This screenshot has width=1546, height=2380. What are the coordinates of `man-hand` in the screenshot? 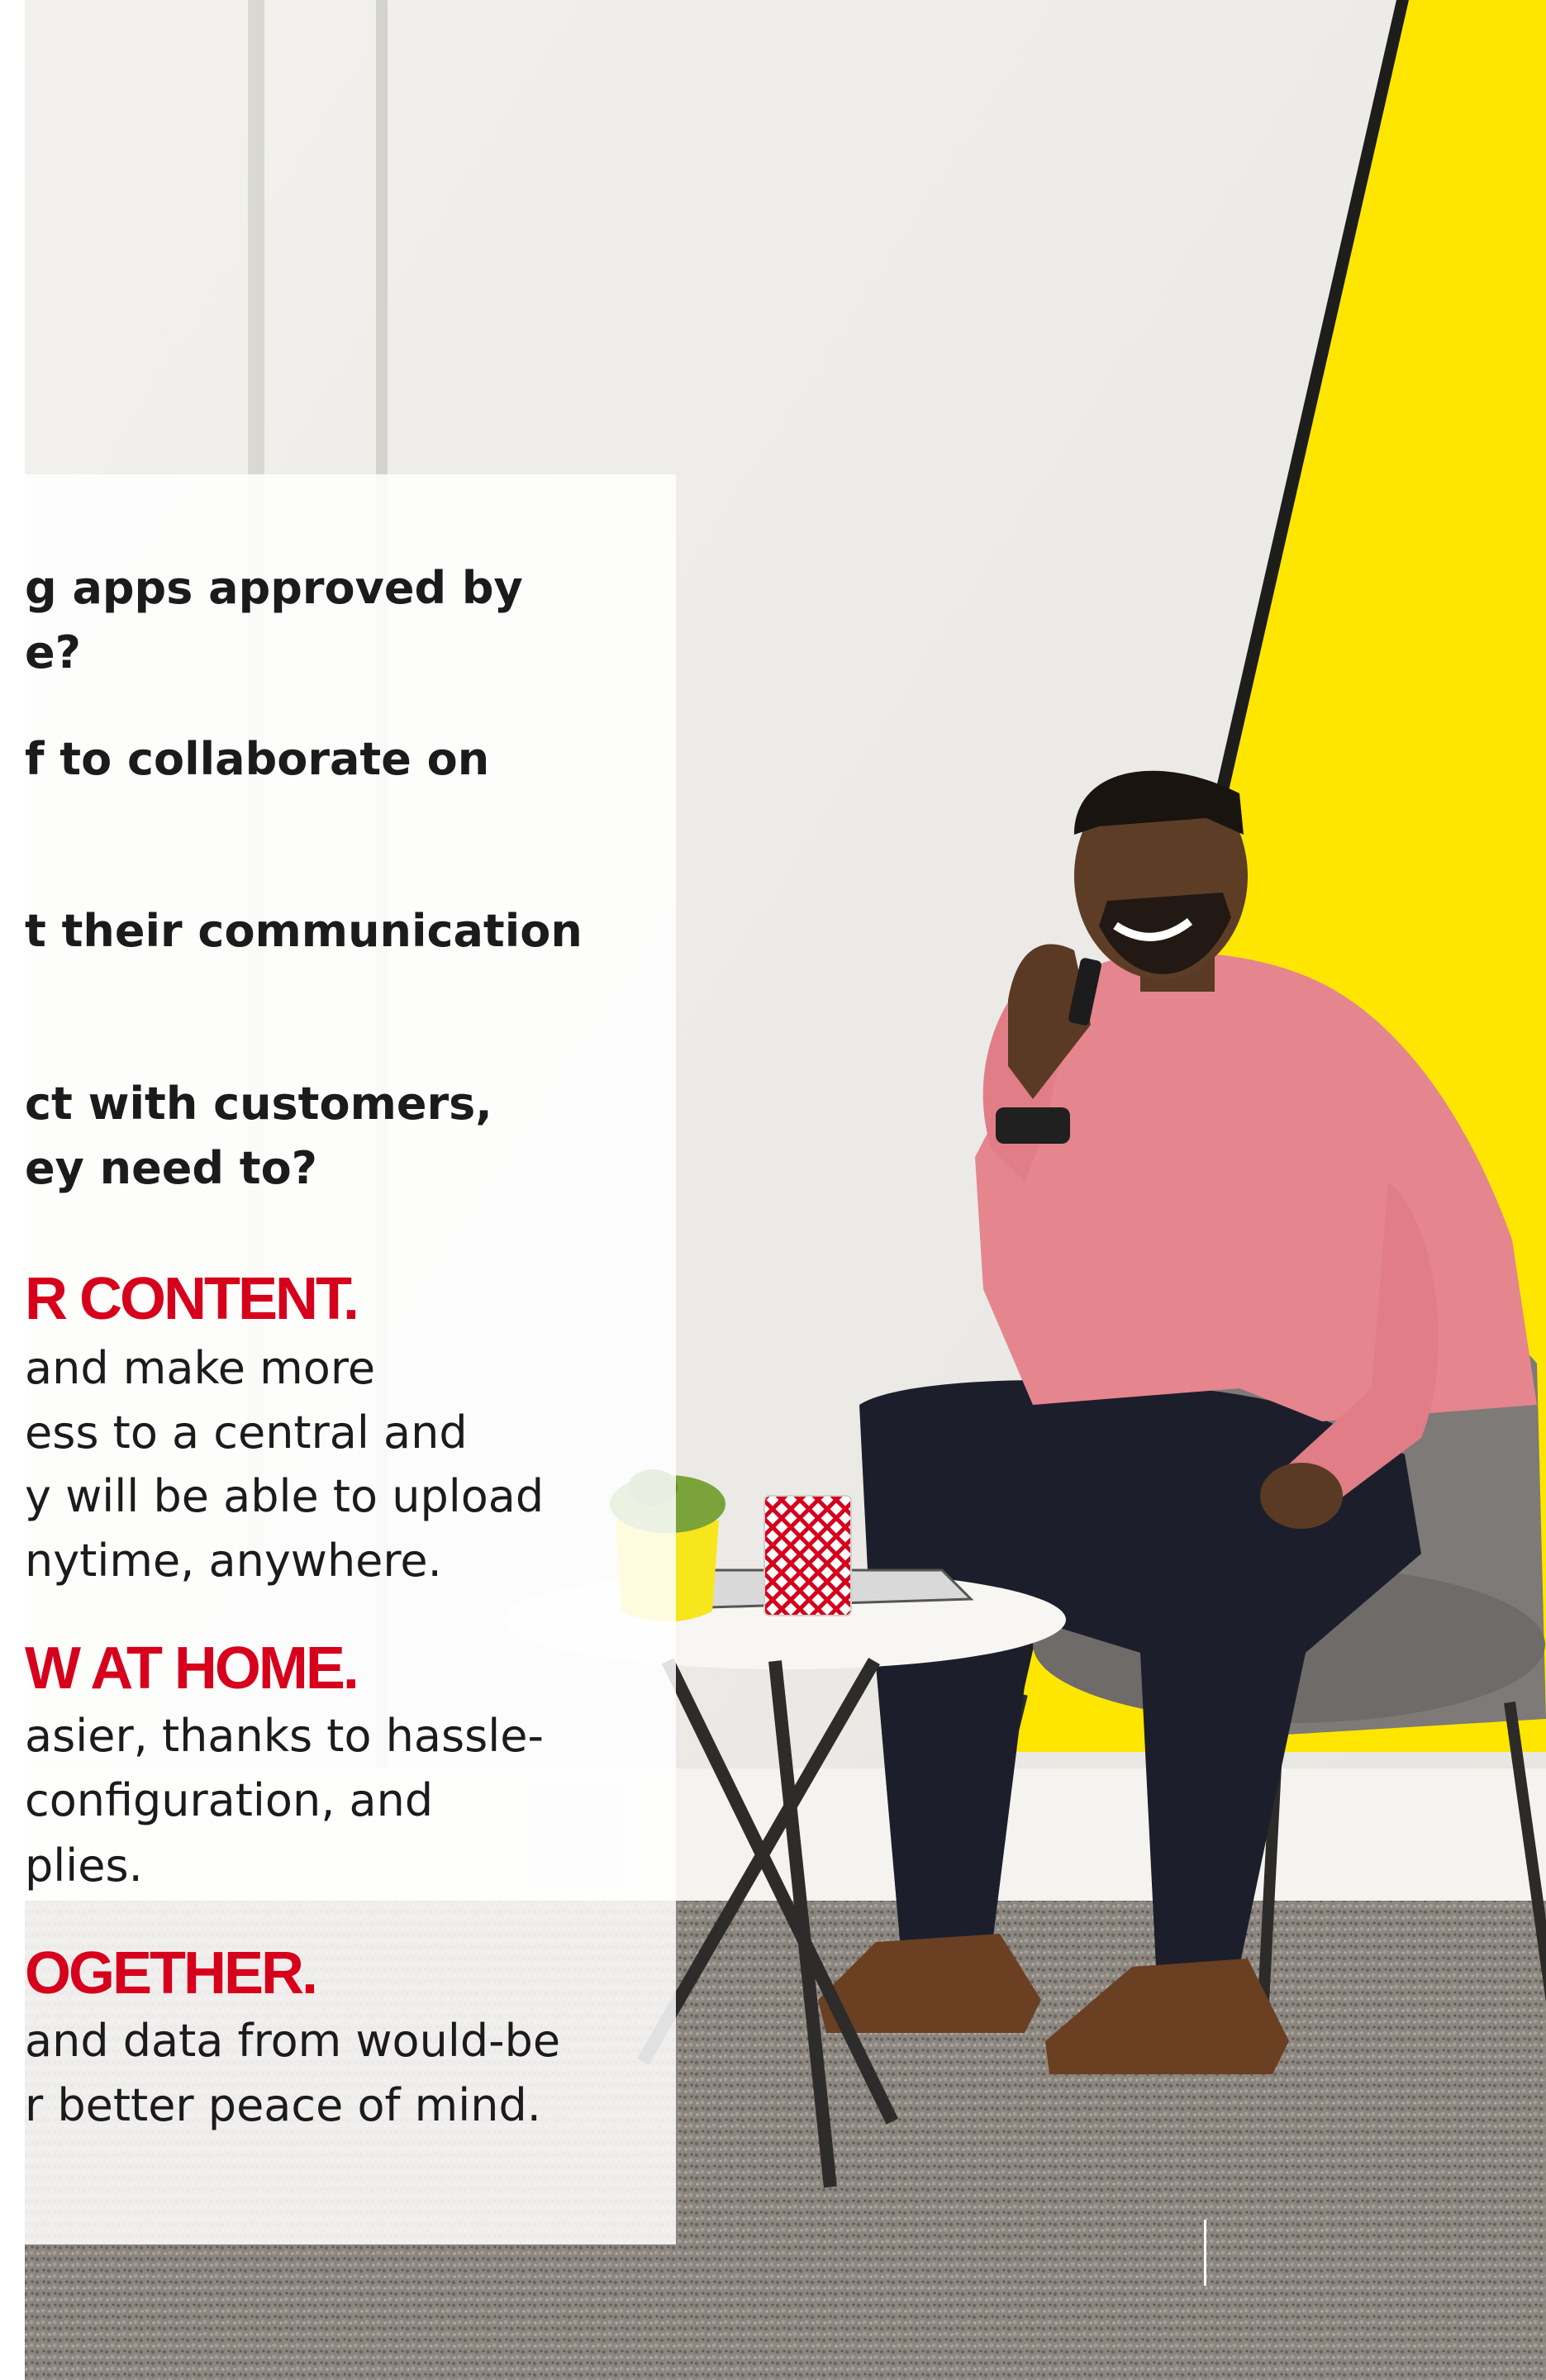 It's located at (1301, 1496).